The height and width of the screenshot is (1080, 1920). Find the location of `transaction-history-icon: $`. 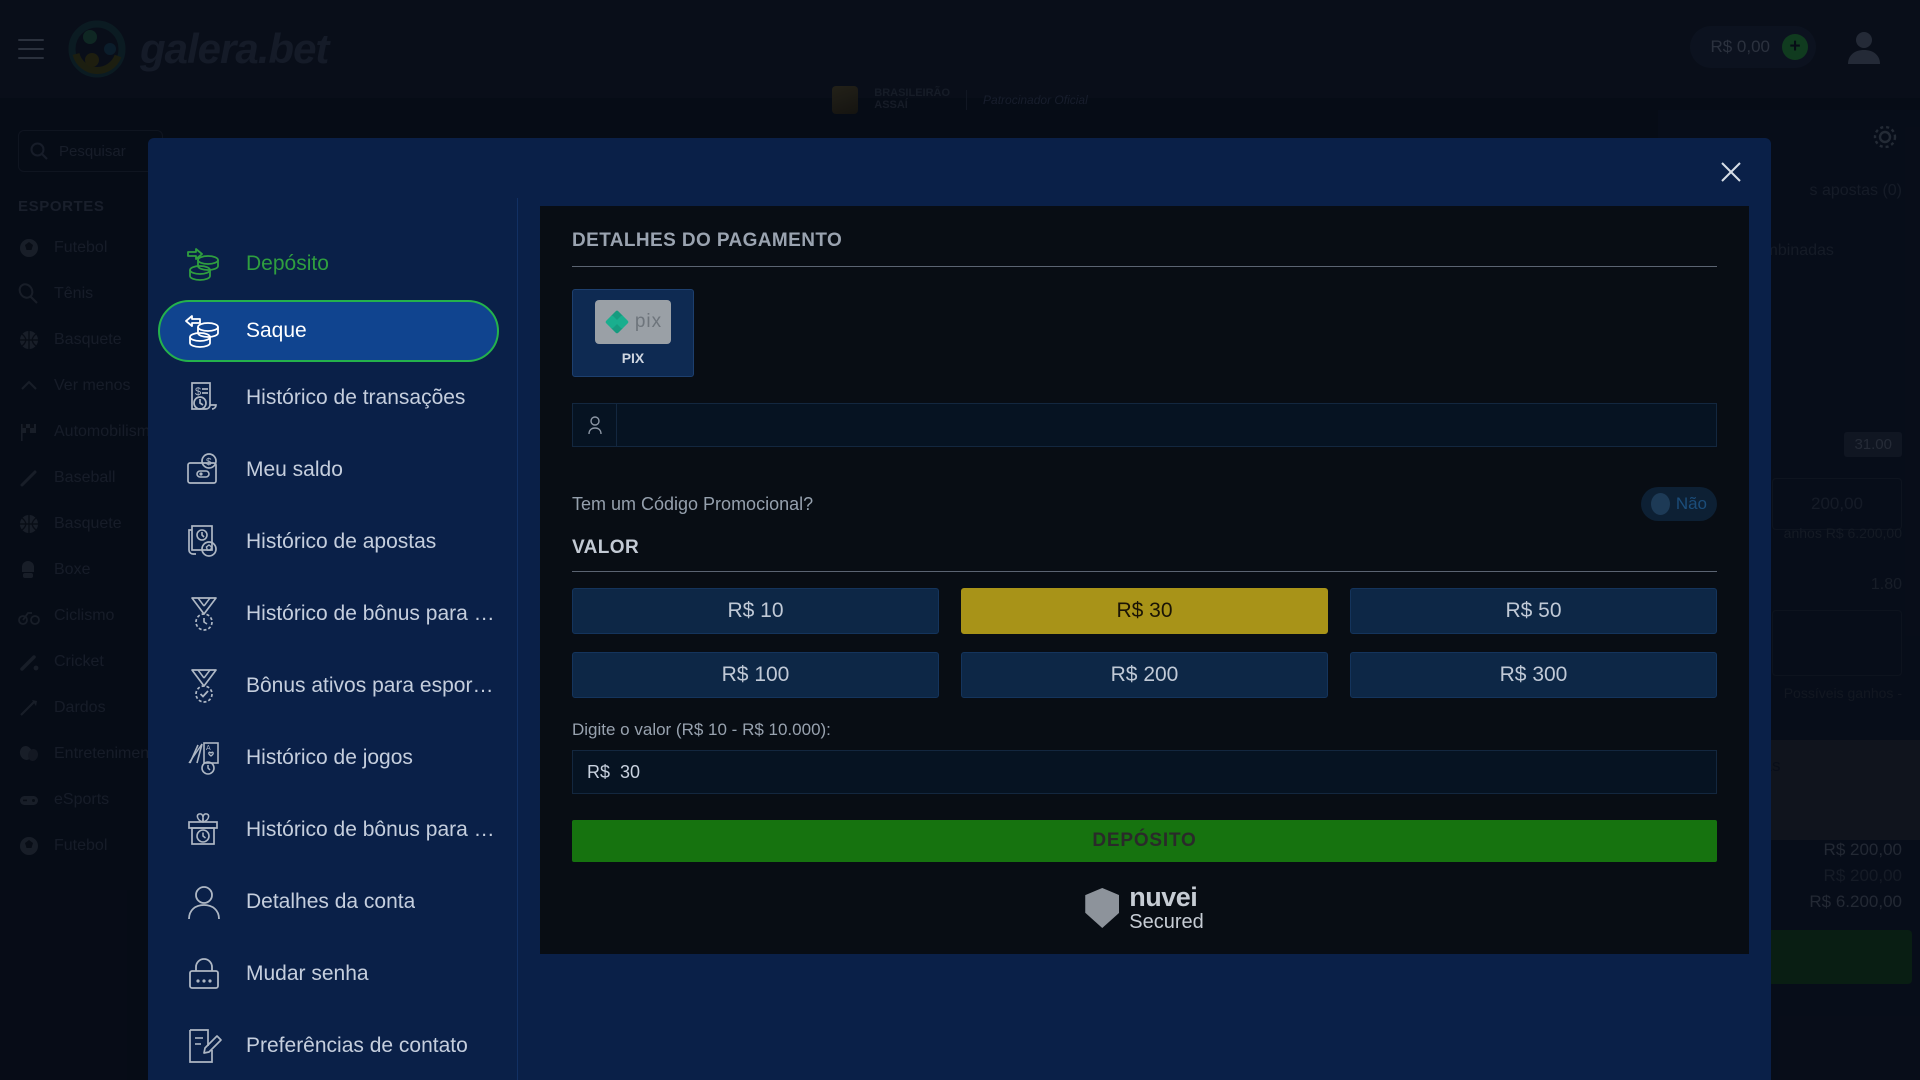

transaction-history-icon: $ is located at coordinates (204, 398).